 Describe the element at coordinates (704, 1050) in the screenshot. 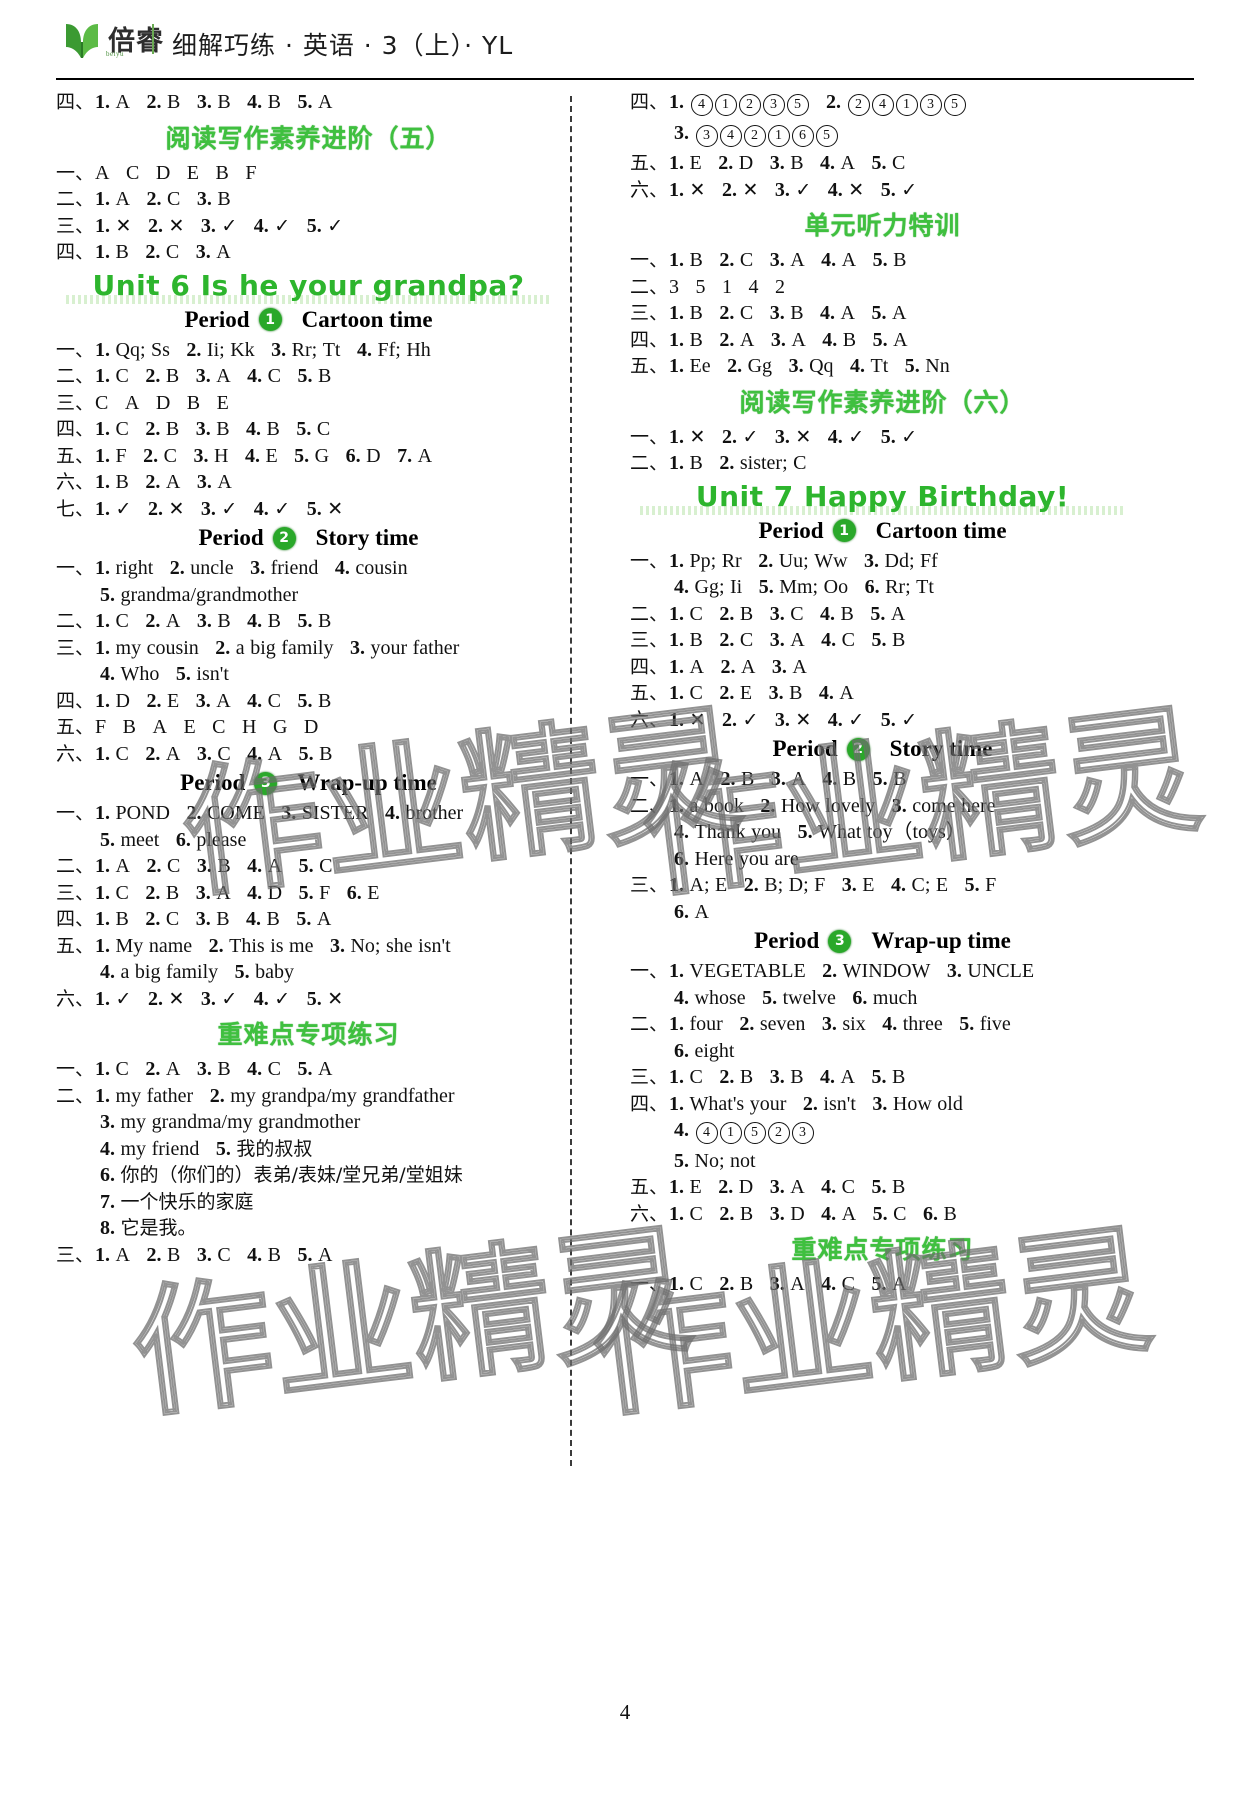

I see `answer-line: 6. eight` at that location.